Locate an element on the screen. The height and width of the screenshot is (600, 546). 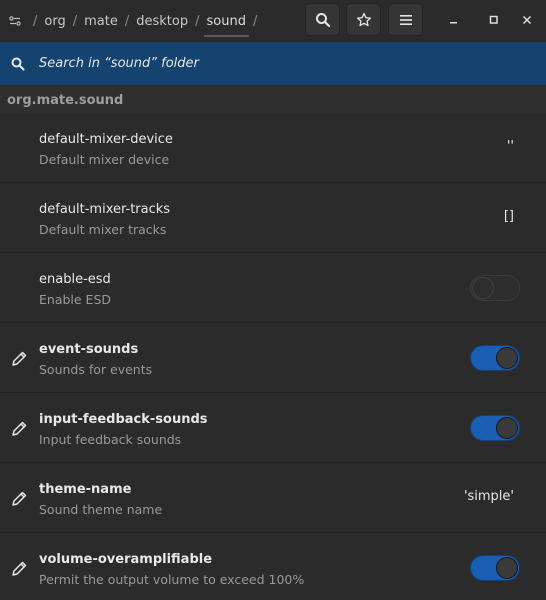
hamburger-menu-icon is located at coordinates (405, 19).